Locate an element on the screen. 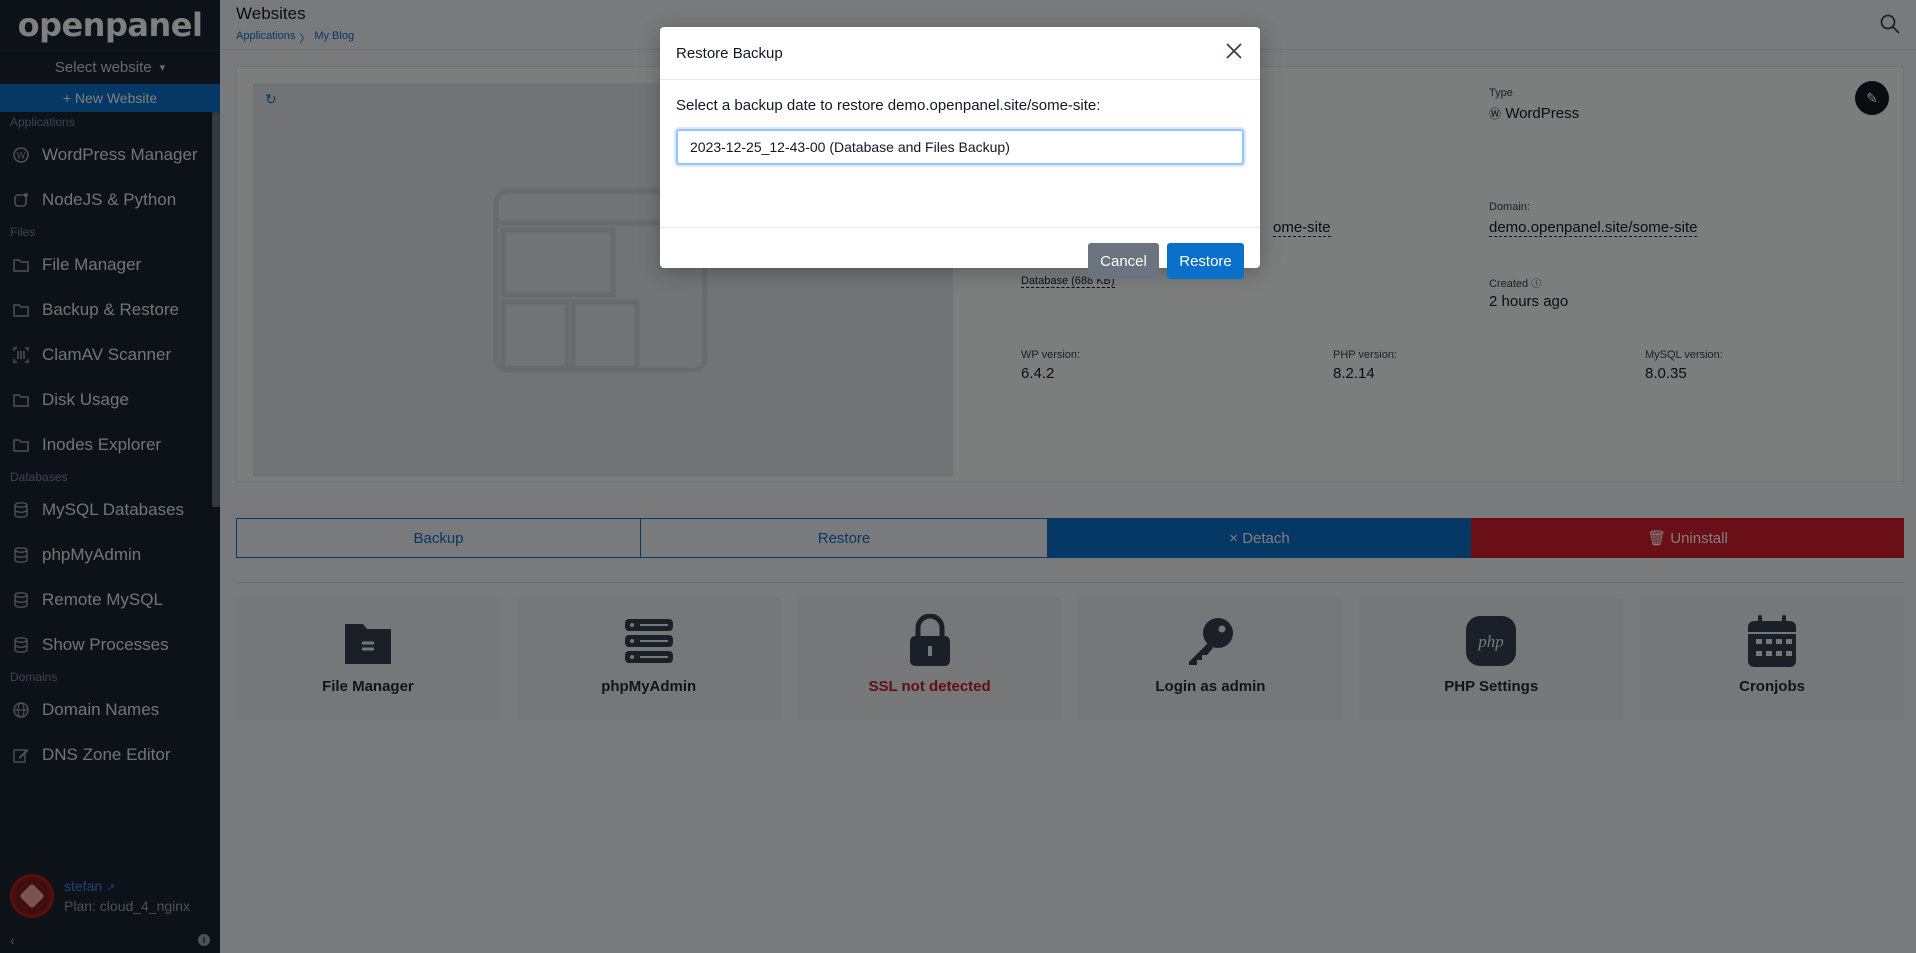 This screenshot has width=1916, height=953. modal-title: Restore Backup is located at coordinates (729, 53).